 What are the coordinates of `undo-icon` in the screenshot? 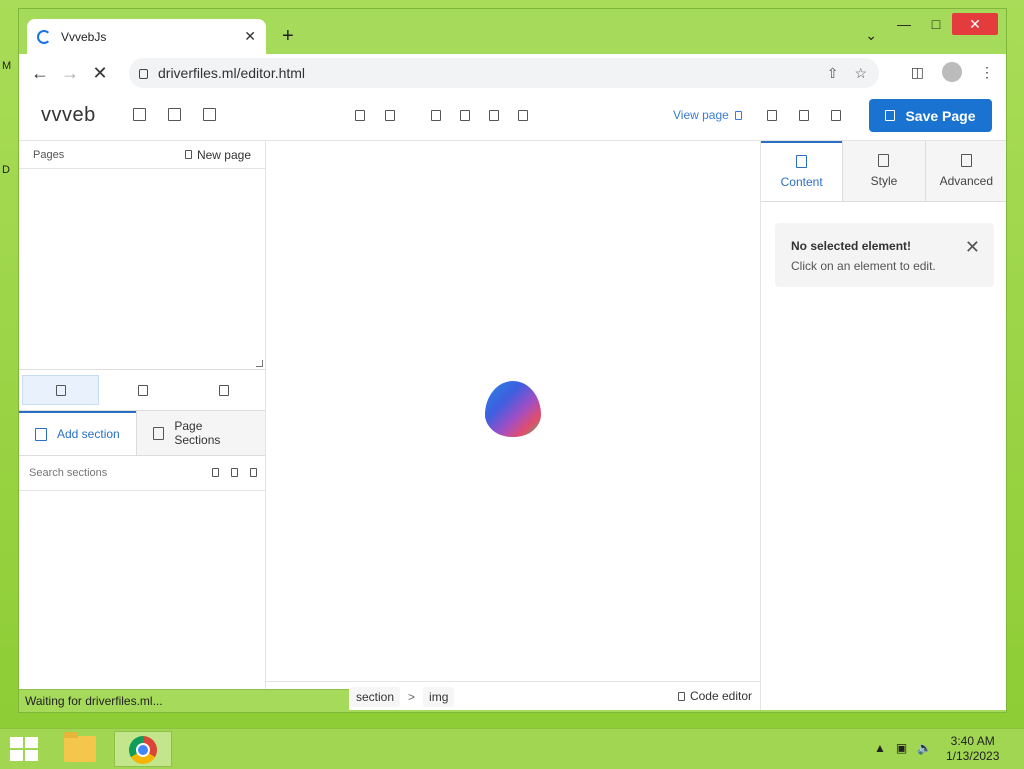 It's located at (360, 115).